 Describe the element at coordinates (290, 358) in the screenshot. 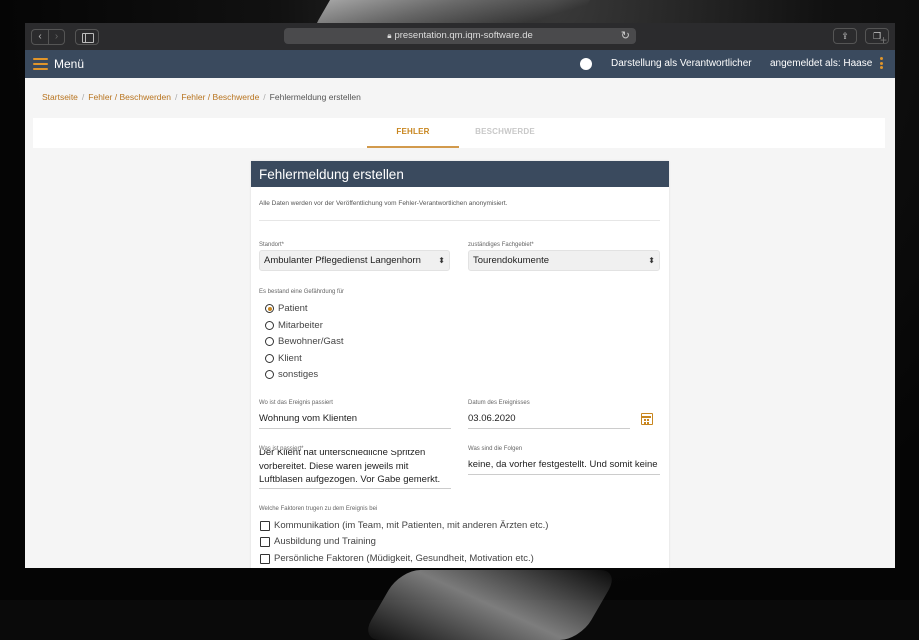

I see `radio-label: Klient` at that location.